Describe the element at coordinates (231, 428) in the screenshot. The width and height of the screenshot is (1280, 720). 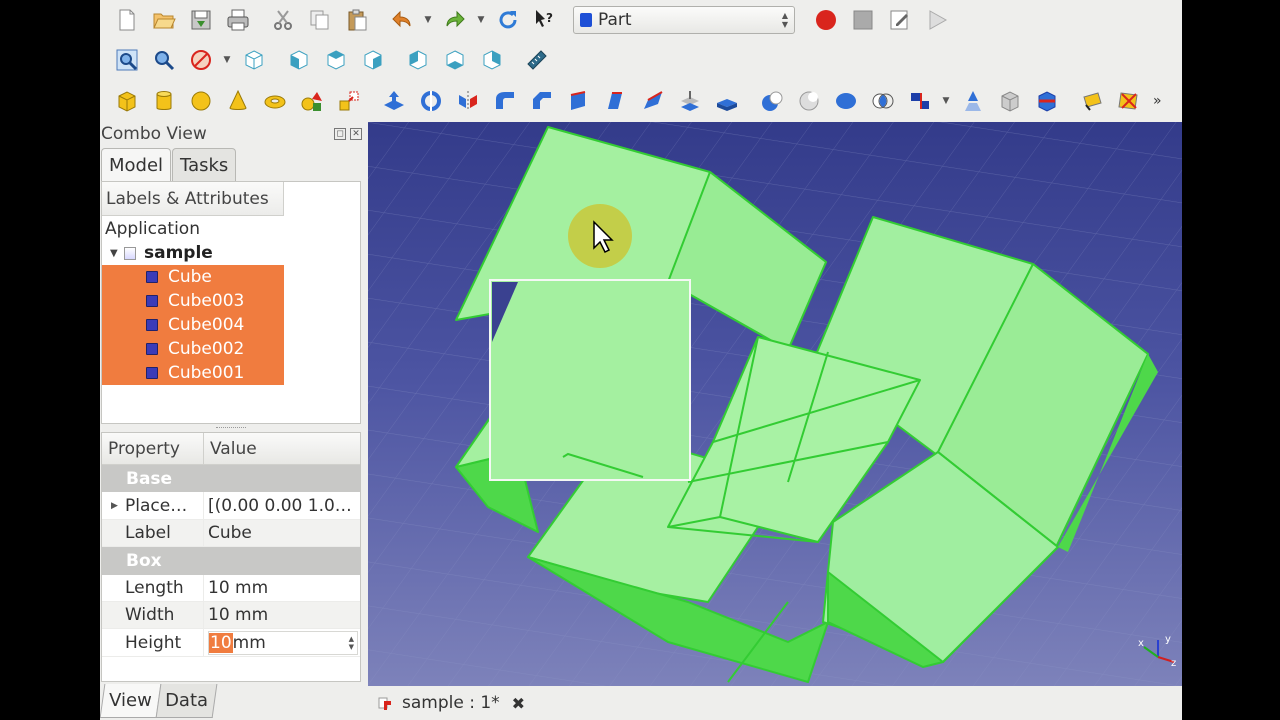
I see `panel-splitter` at that location.